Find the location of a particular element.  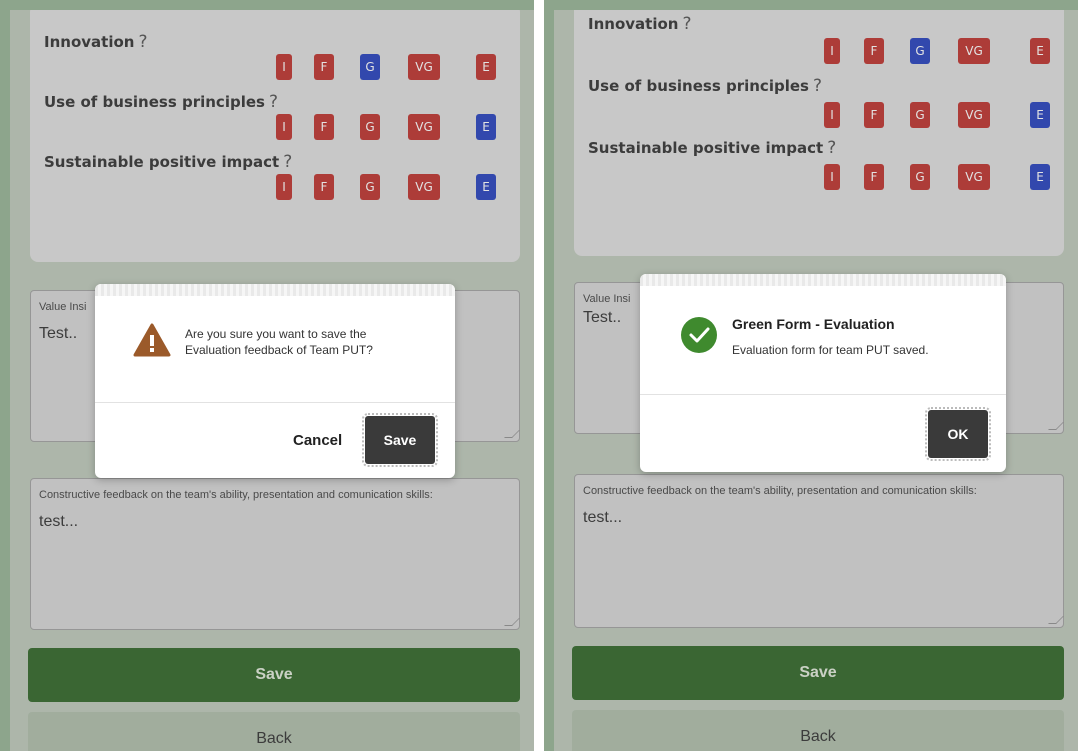

confirm-save-button: Save is located at coordinates (400, 440).